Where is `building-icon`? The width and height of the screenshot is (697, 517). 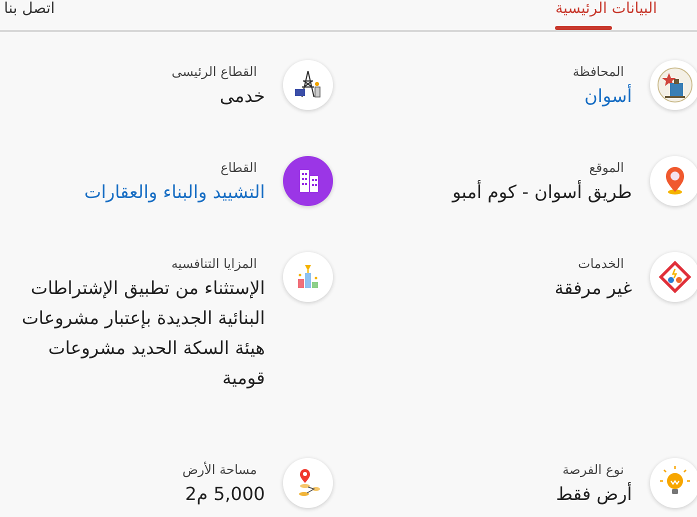 building-icon is located at coordinates (308, 181).